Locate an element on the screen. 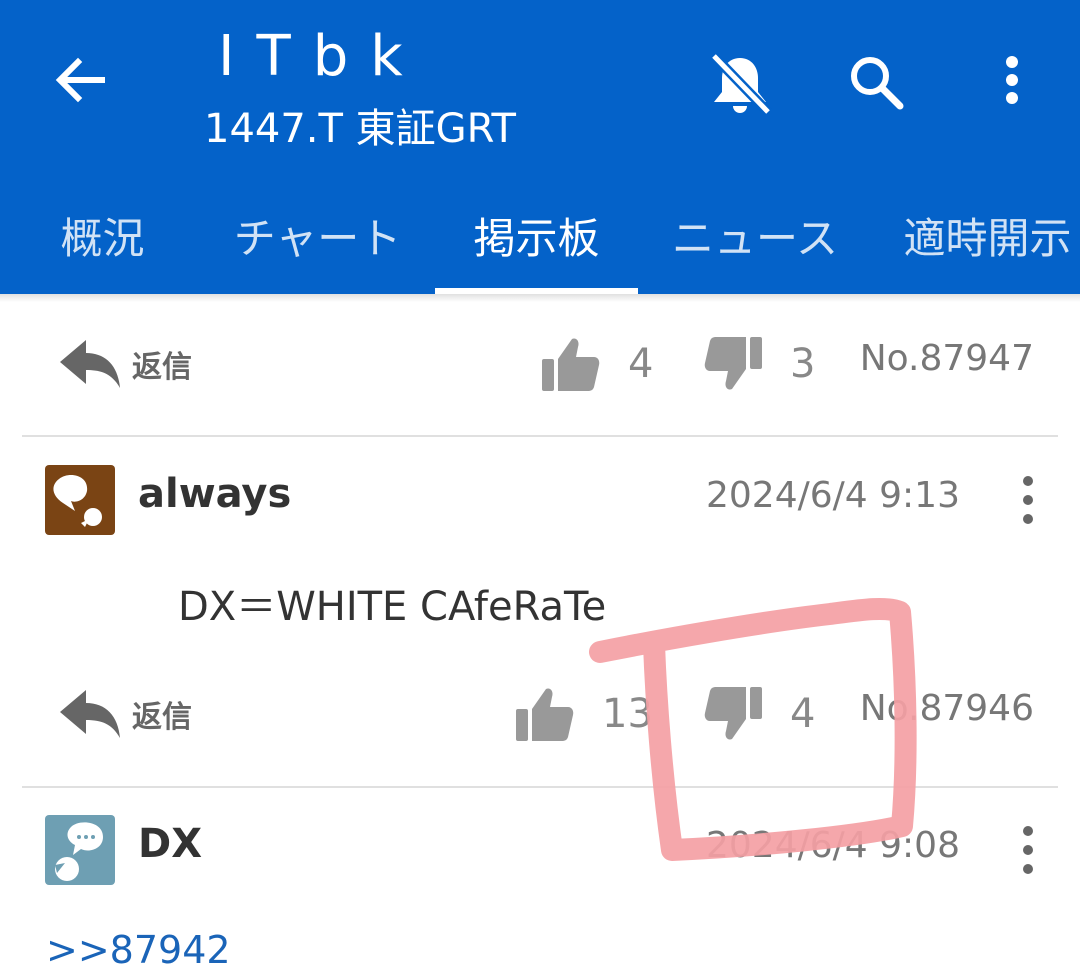 This screenshot has width=1080, height=966. tab-disclosure: 適時開示 is located at coordinates (987, 235).